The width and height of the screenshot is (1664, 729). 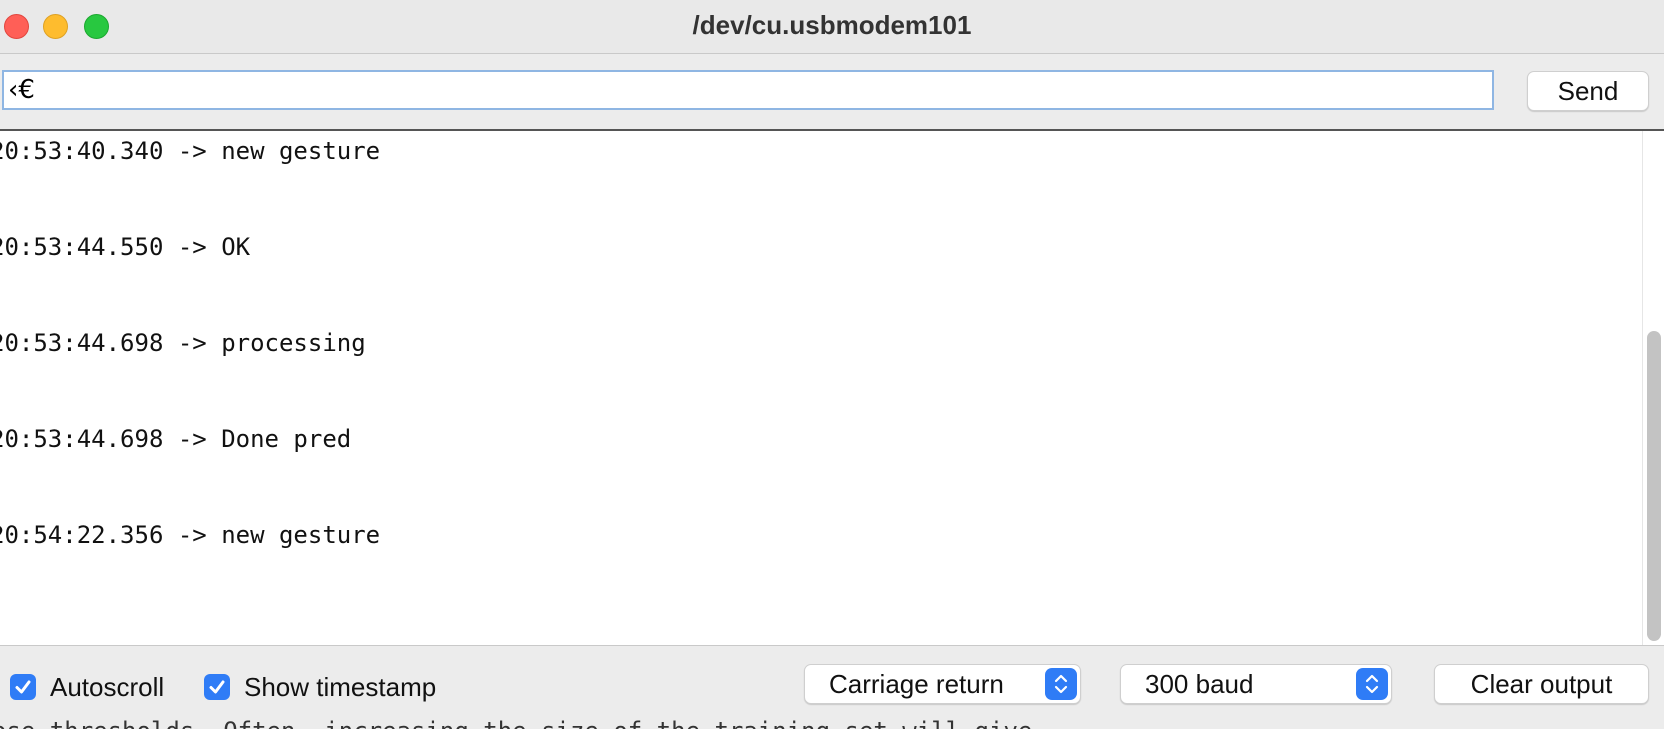 I want to click on show-timestamp-checkbox: Show timestamp, so click(x=320, y=687).